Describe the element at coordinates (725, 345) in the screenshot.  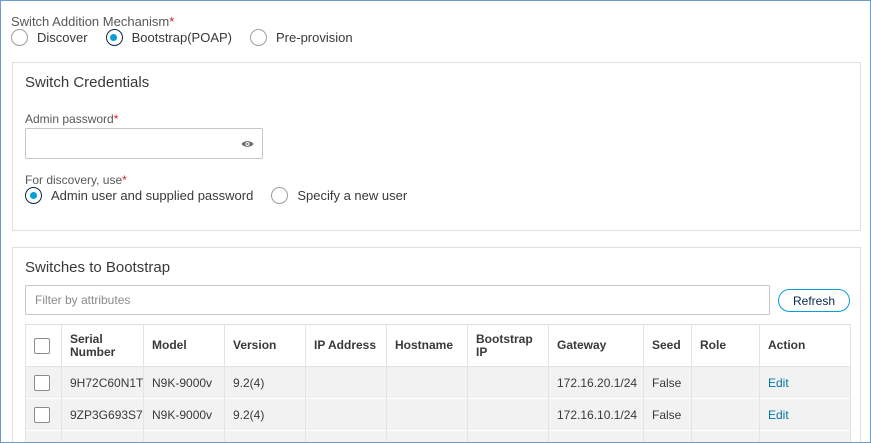
I see `column-role: Role` at that location.